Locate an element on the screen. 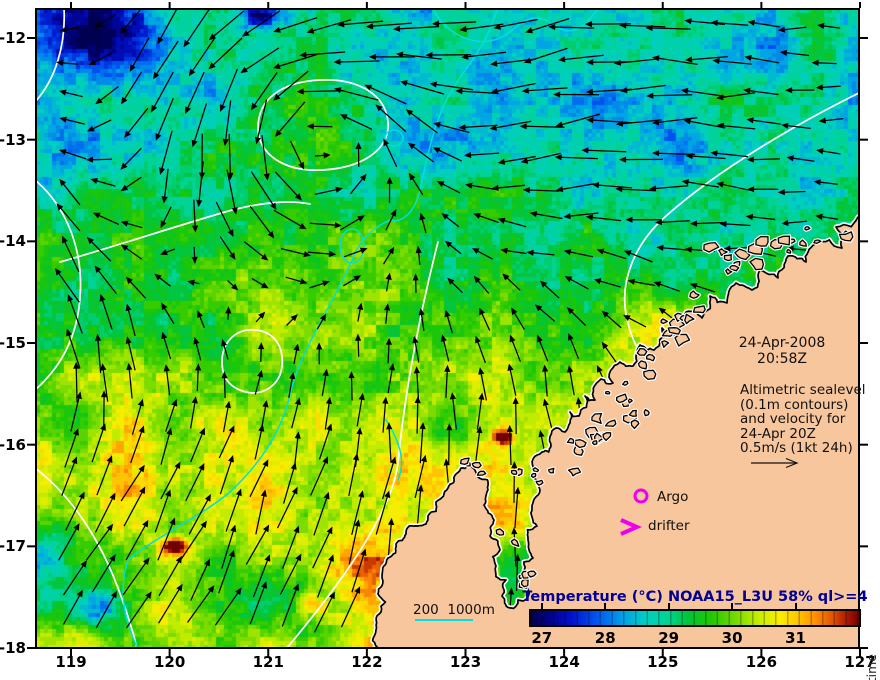 The height and width of the screenshot is (680, 880). colorbar-tick-label: 28 is located at coordinates (605, 638).